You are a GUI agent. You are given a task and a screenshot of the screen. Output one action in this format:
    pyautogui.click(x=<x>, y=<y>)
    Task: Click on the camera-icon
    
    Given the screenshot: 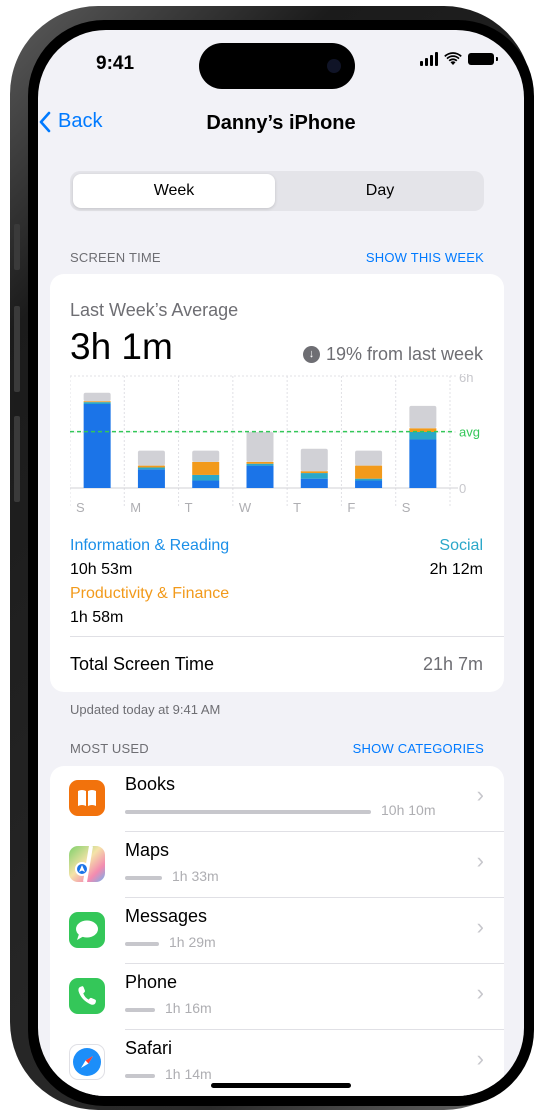 What is the action you would take?
    pyautogui.click(x=334, y=66)
    